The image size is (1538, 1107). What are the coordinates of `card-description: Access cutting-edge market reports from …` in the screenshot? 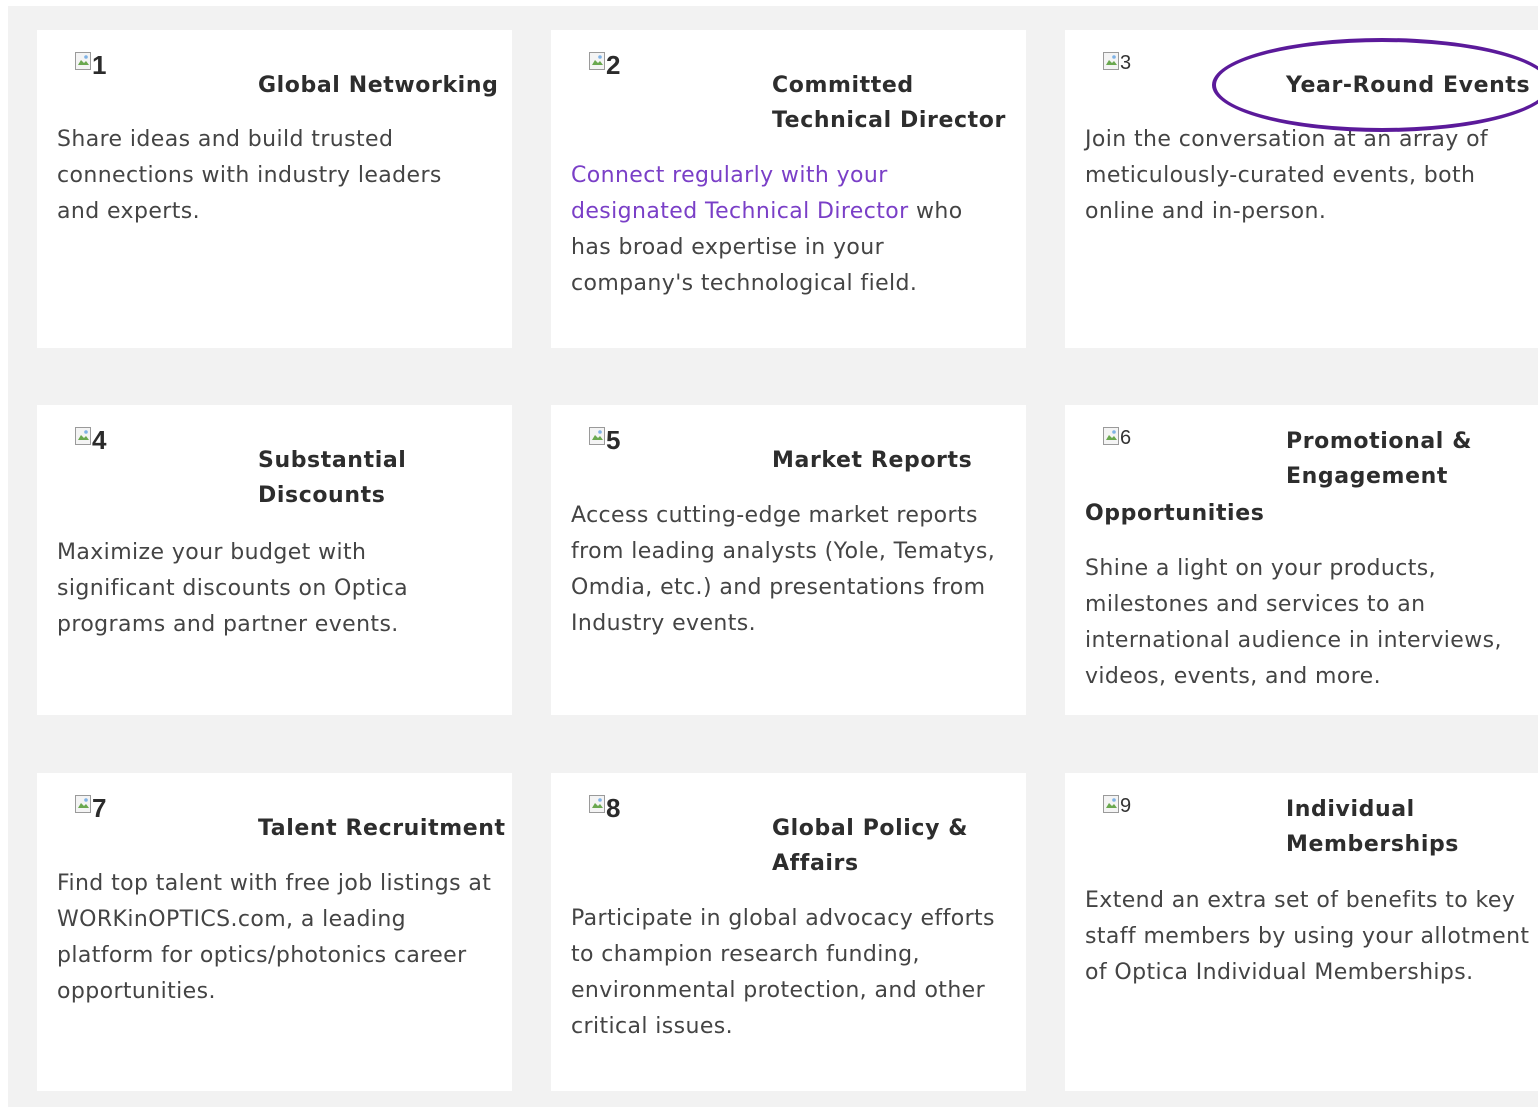 It's located at (783, 569).